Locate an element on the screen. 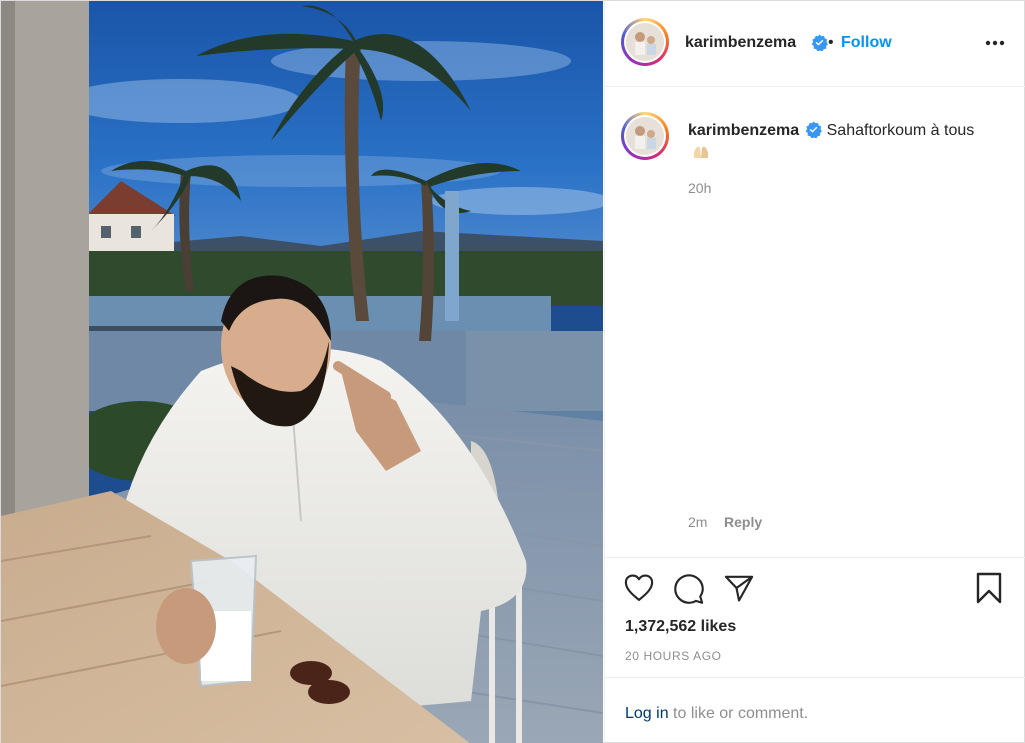 The height and width of the screenshot is (743, 1025). post-header: karimbenzema • Follow is located at coordinates (815, 44).